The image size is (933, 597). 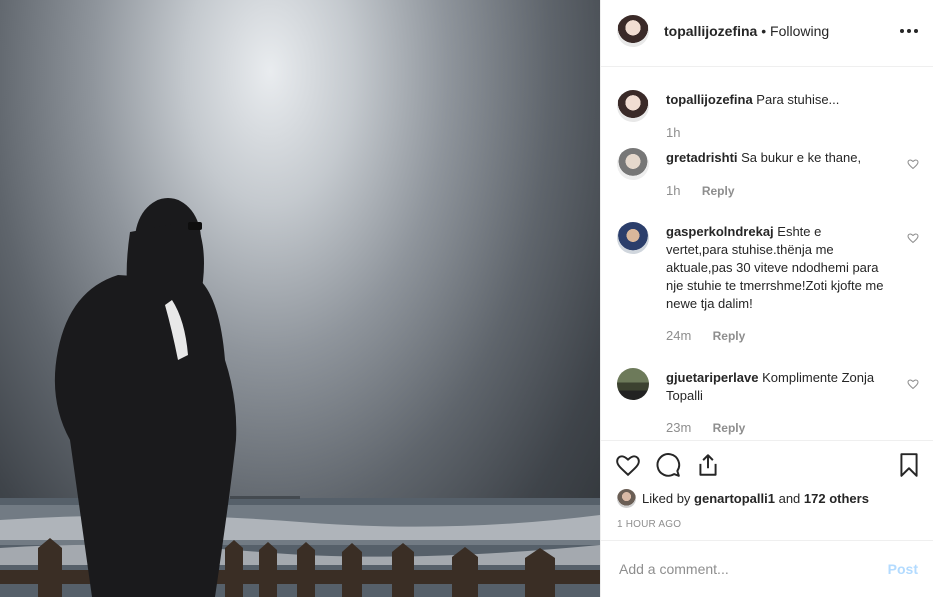 What do you see at coordinates (708, 465) in the screenshot?
I see `share-icon` at bounding box center [708, 465].